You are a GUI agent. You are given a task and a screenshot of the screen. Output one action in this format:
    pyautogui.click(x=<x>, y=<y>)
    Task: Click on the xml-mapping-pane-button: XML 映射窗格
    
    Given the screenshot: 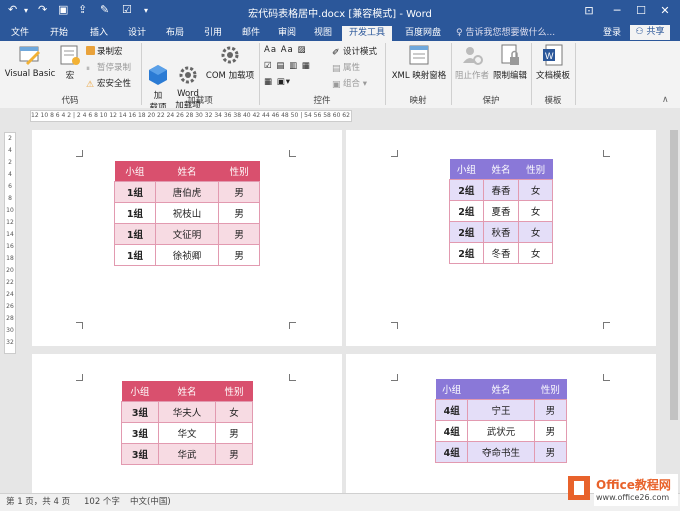 What is the action you would take?
    pyautogui.click(x=419, y=62)
    